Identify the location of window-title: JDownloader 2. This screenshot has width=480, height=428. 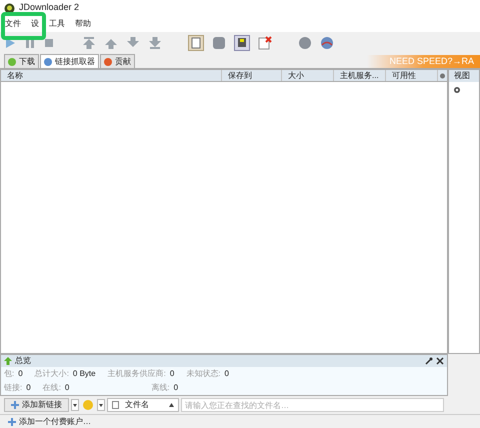
(49, 7).